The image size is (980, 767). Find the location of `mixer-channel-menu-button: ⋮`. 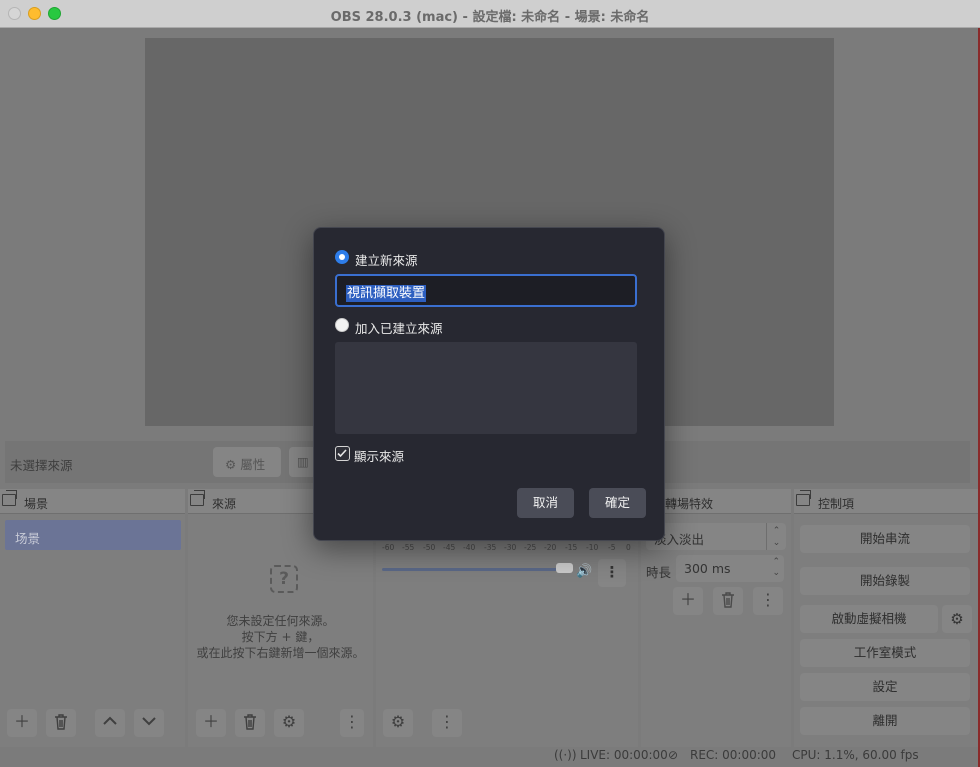

mixer-channel-menu-button: ⋮ is located at coordinates (612, 573).